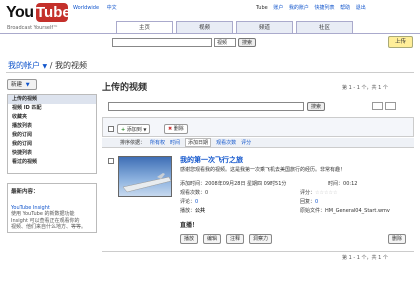 The width and height of the screenshot is (420, 282). Describe the element at coordinates (22, 84) in the screenshot. I see `new-button: 新建 ▼` at that location.